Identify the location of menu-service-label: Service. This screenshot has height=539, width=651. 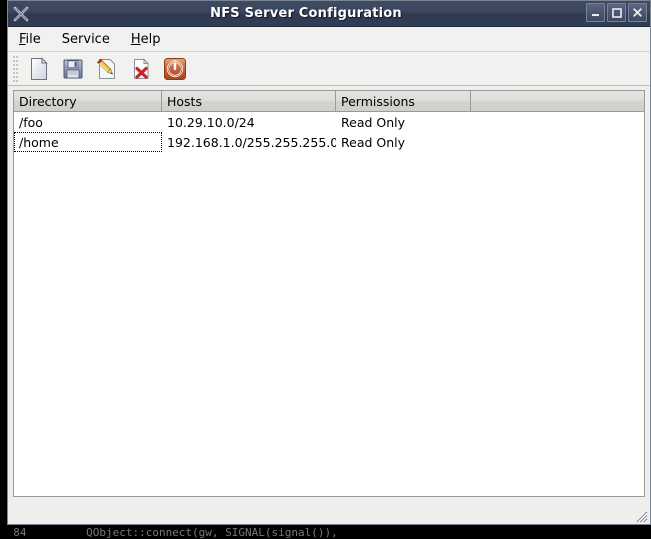
(85, 39).